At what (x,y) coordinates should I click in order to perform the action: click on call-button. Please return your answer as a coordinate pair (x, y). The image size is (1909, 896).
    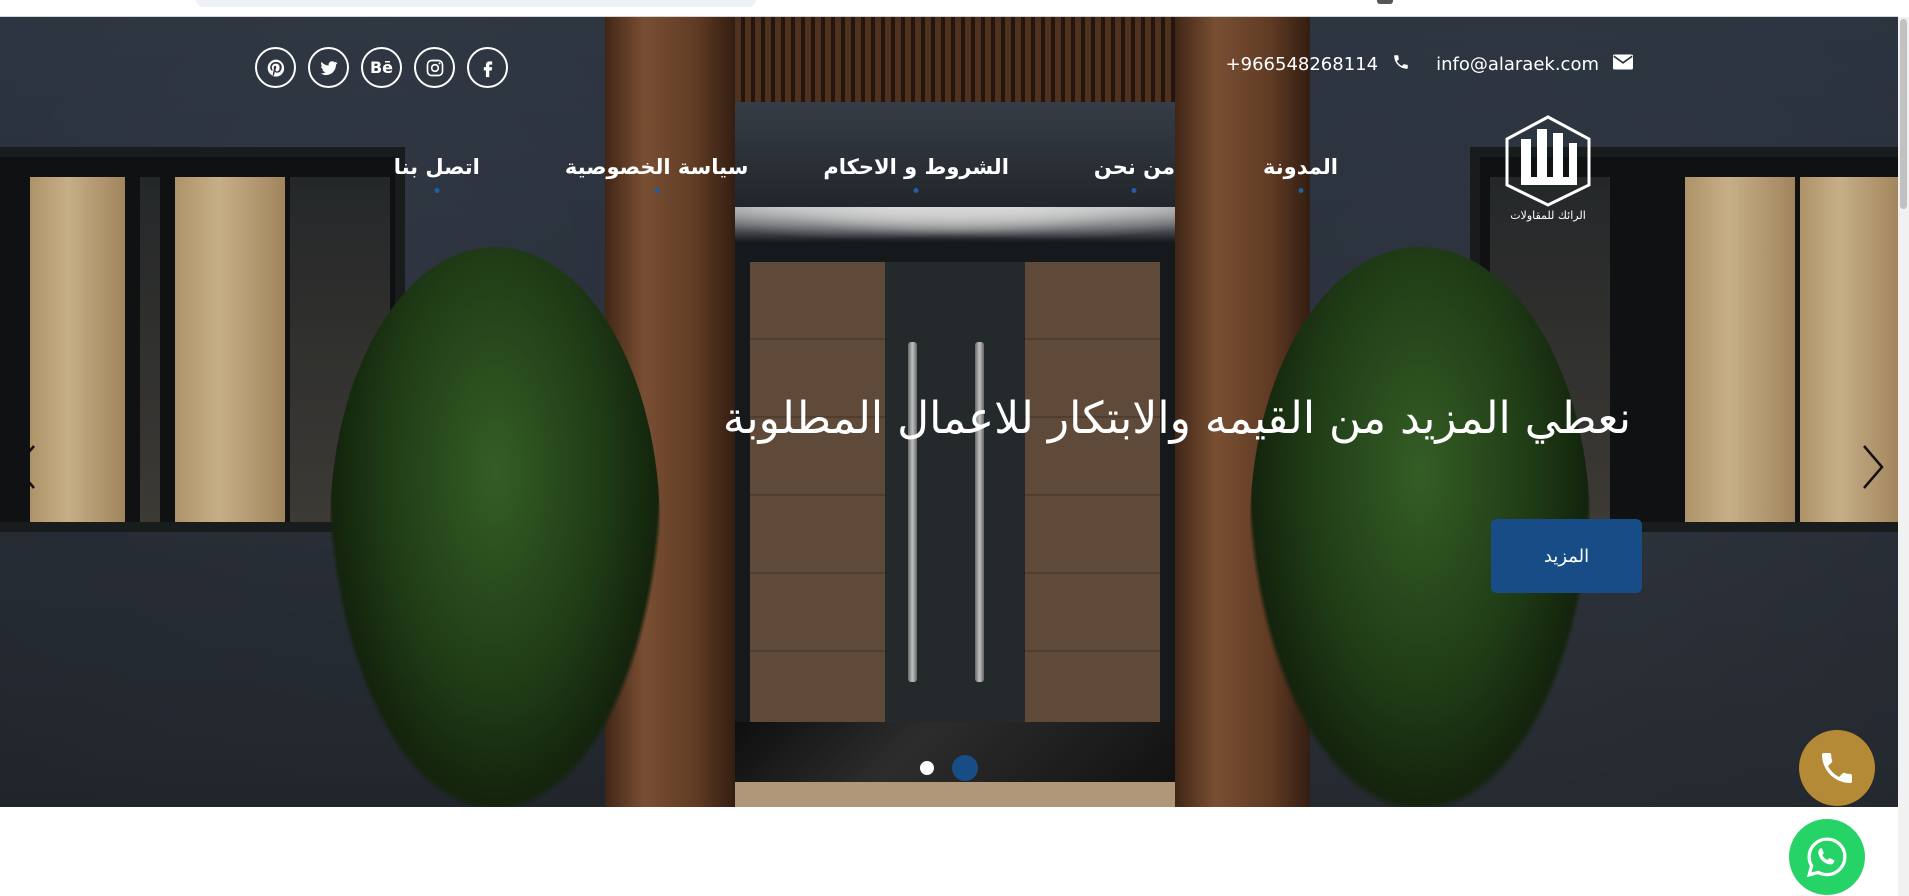
    Looking at the image, I should click on (1837, 768).